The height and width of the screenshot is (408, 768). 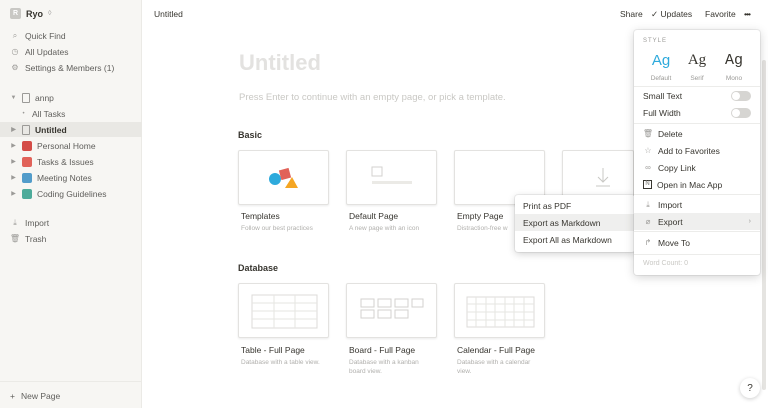 What do you see at coordinates (741, 95) in the screenshot?
I see `small-text-toggle` at bounding box center [741, 95].